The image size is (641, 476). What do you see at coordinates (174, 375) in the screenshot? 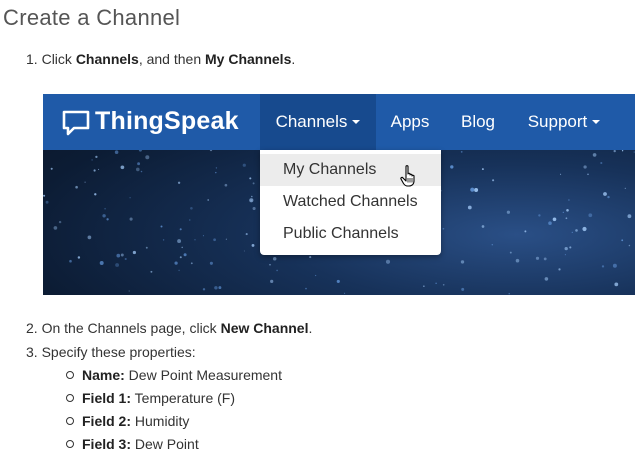
I see `property-name: Name: Dew Point Measurement` at bounding box center [174, 375].